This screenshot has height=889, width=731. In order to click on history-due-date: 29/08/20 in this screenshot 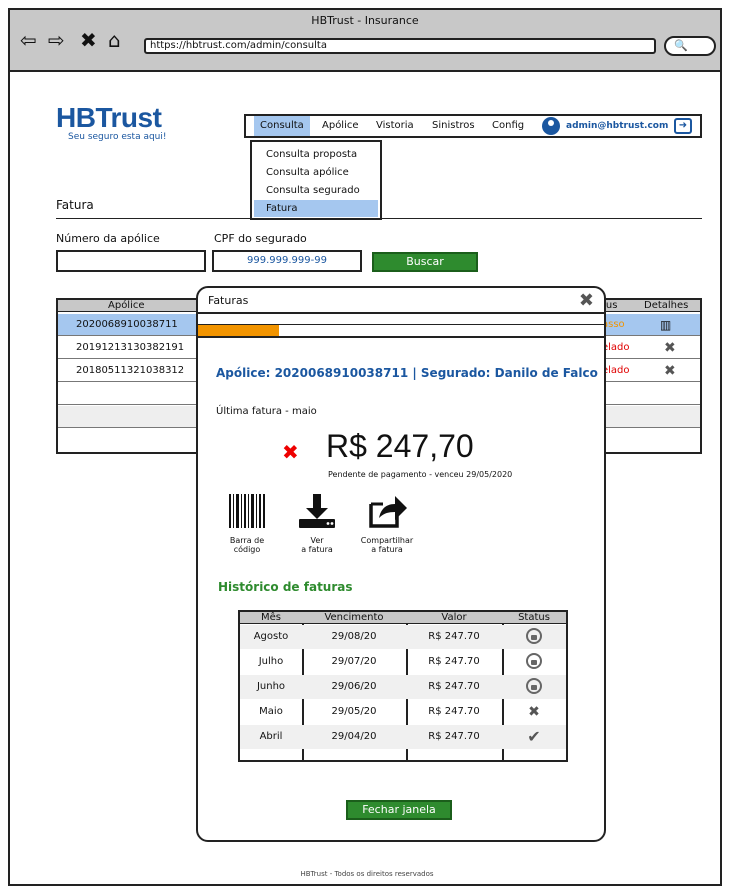, I will do `click(354, 636)`.